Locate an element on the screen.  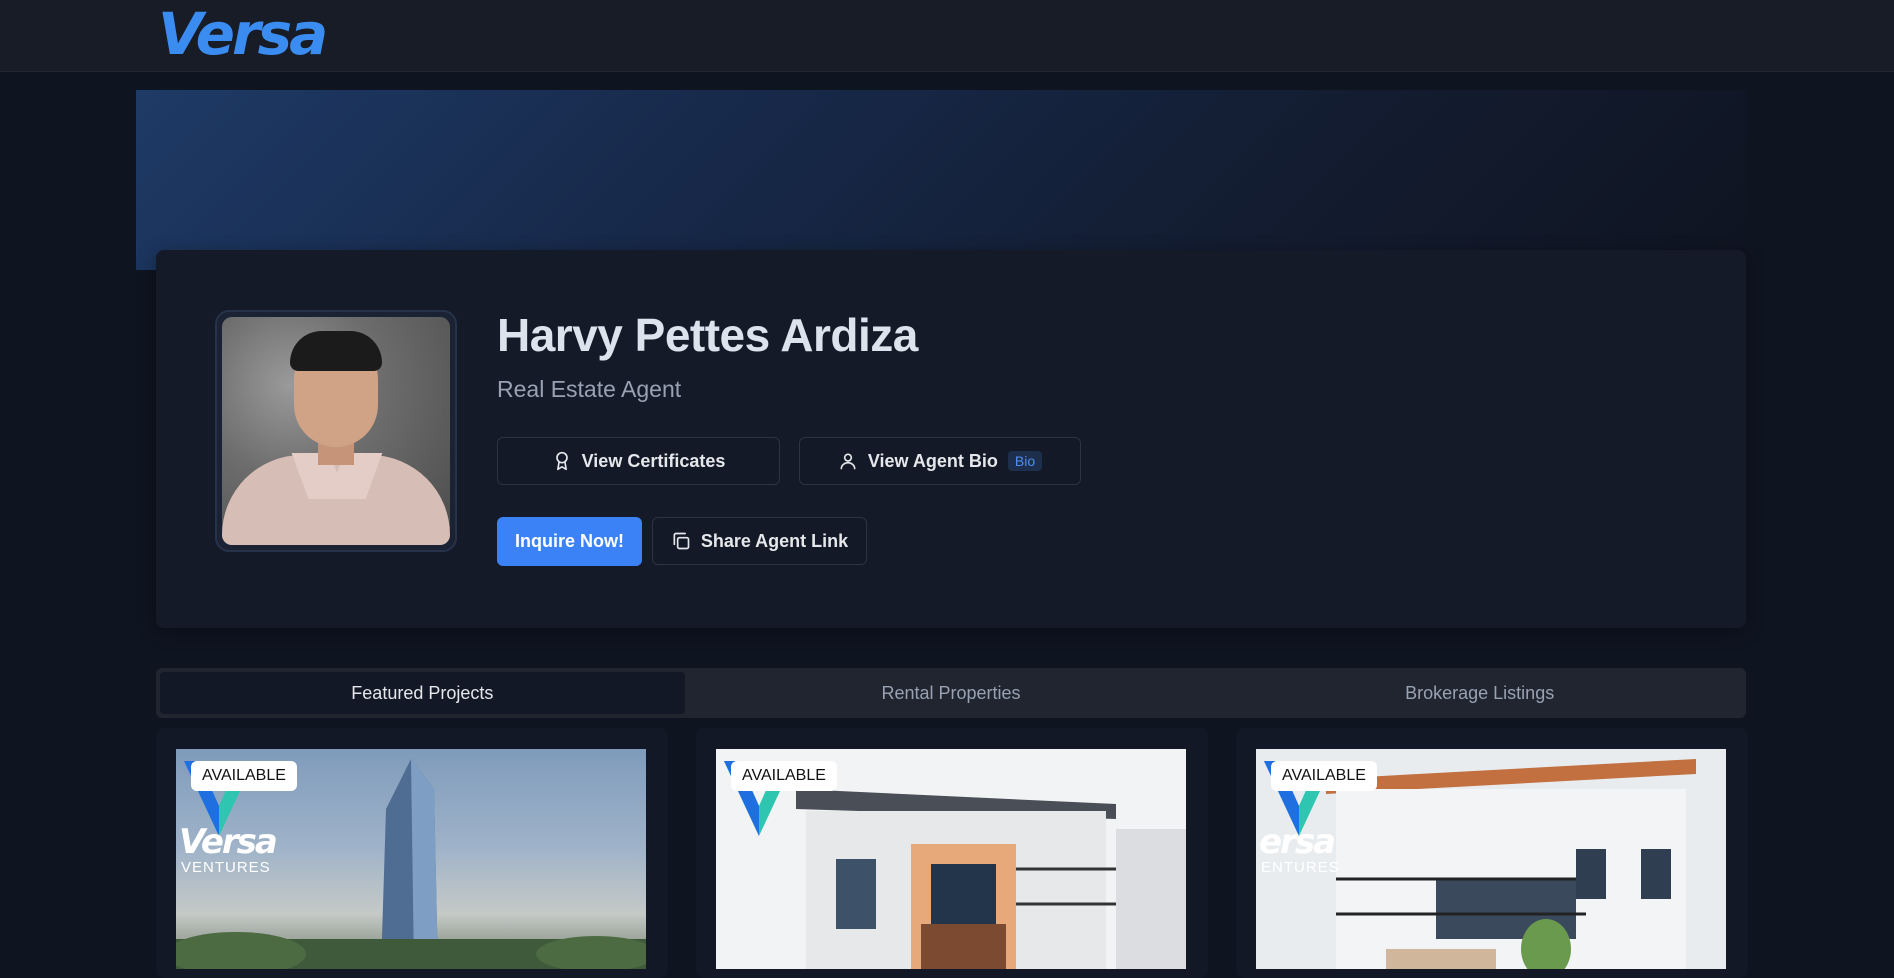
view-certificates-button: View Certificates is located at coordinates (638, 461).